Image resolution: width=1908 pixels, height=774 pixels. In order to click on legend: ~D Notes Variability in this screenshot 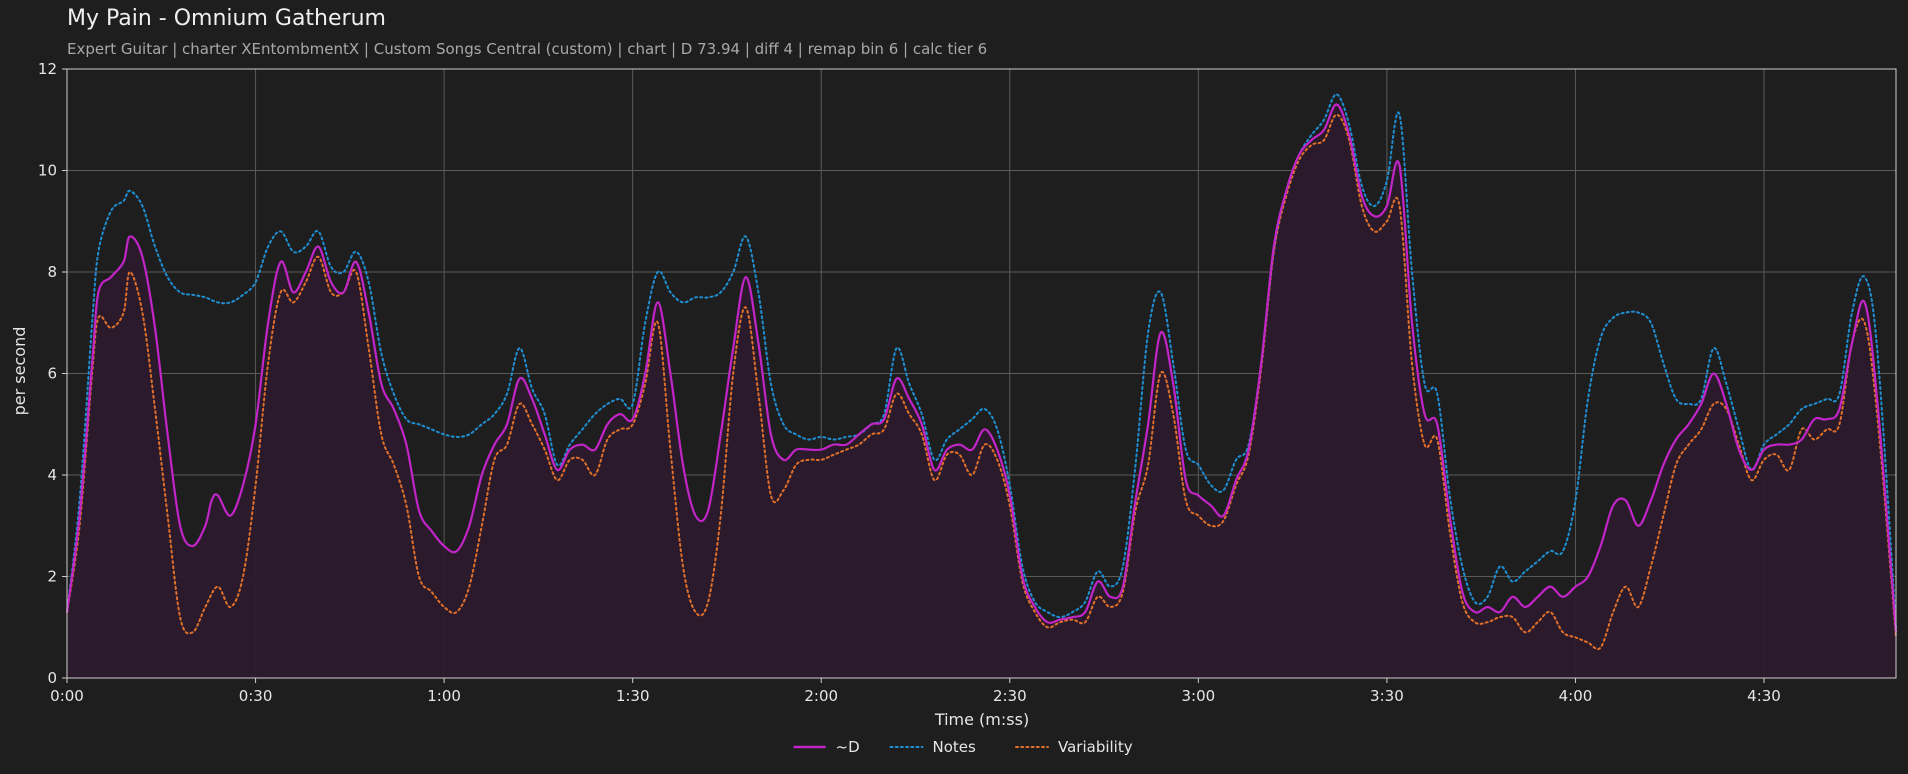, I will do `click(963, 747)`.